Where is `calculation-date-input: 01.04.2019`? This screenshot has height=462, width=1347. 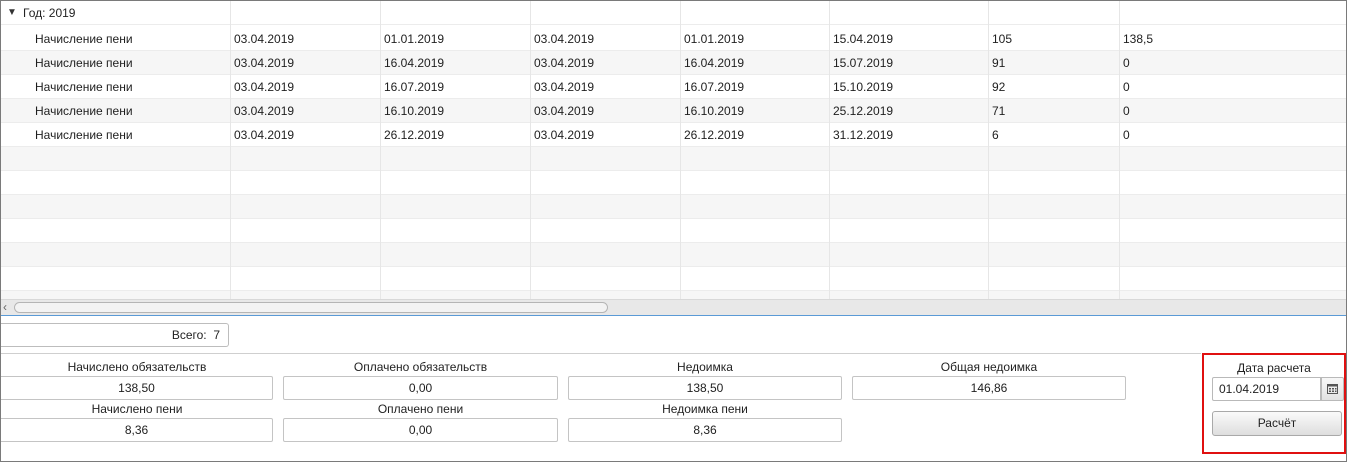 calculation-date-input: 01.04.2019 is located at coordinates (1266, 389).